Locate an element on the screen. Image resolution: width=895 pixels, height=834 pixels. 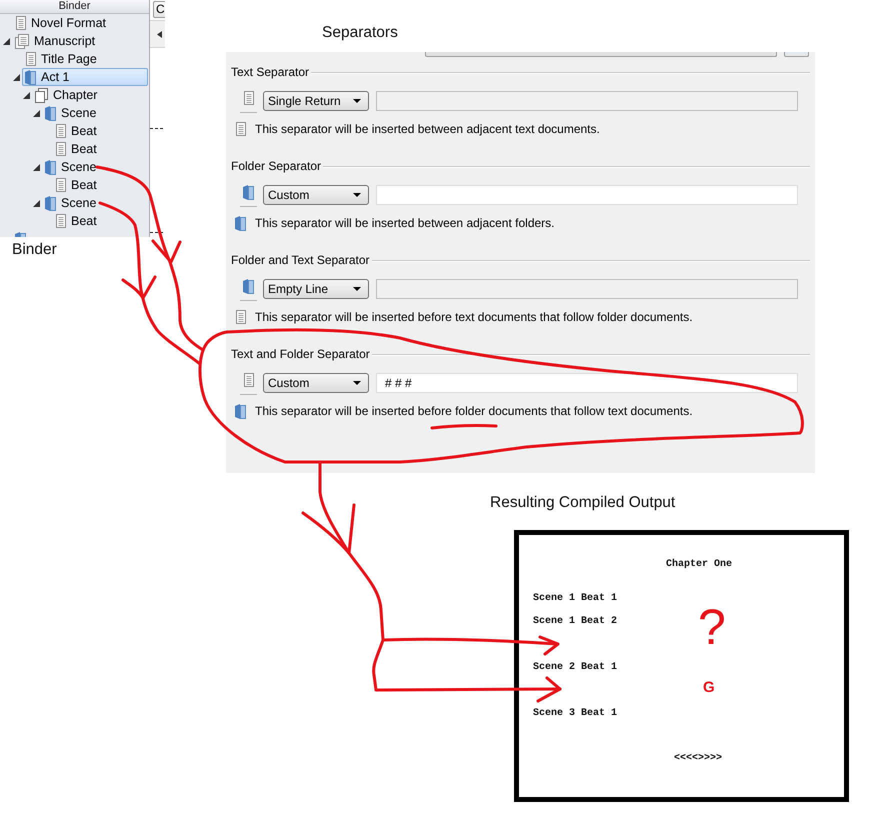
hint-text: This separator will be inserted between adjacent folders. is located at coordinates (404, 223).